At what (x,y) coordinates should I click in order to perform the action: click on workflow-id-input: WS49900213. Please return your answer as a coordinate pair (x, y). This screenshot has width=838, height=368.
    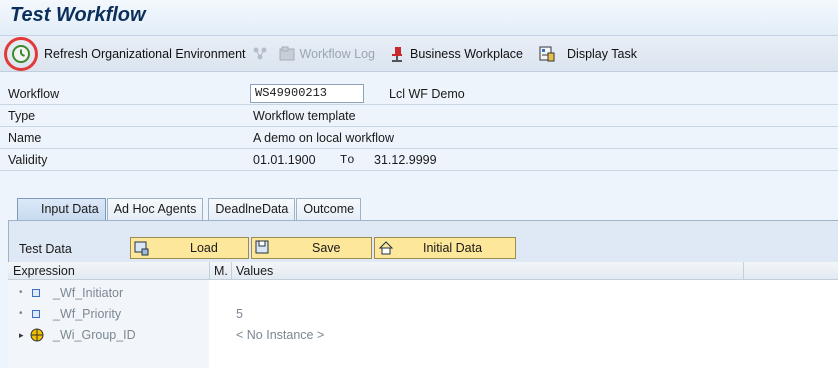
    Looking at the image, I should click on (307, 93).